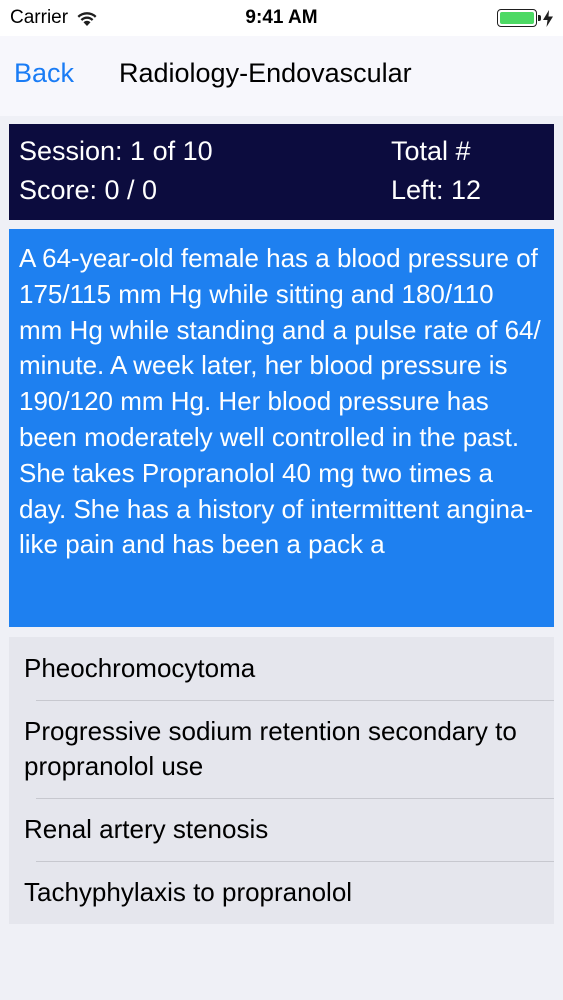  I want to click on battery-level, so click(517, 18).